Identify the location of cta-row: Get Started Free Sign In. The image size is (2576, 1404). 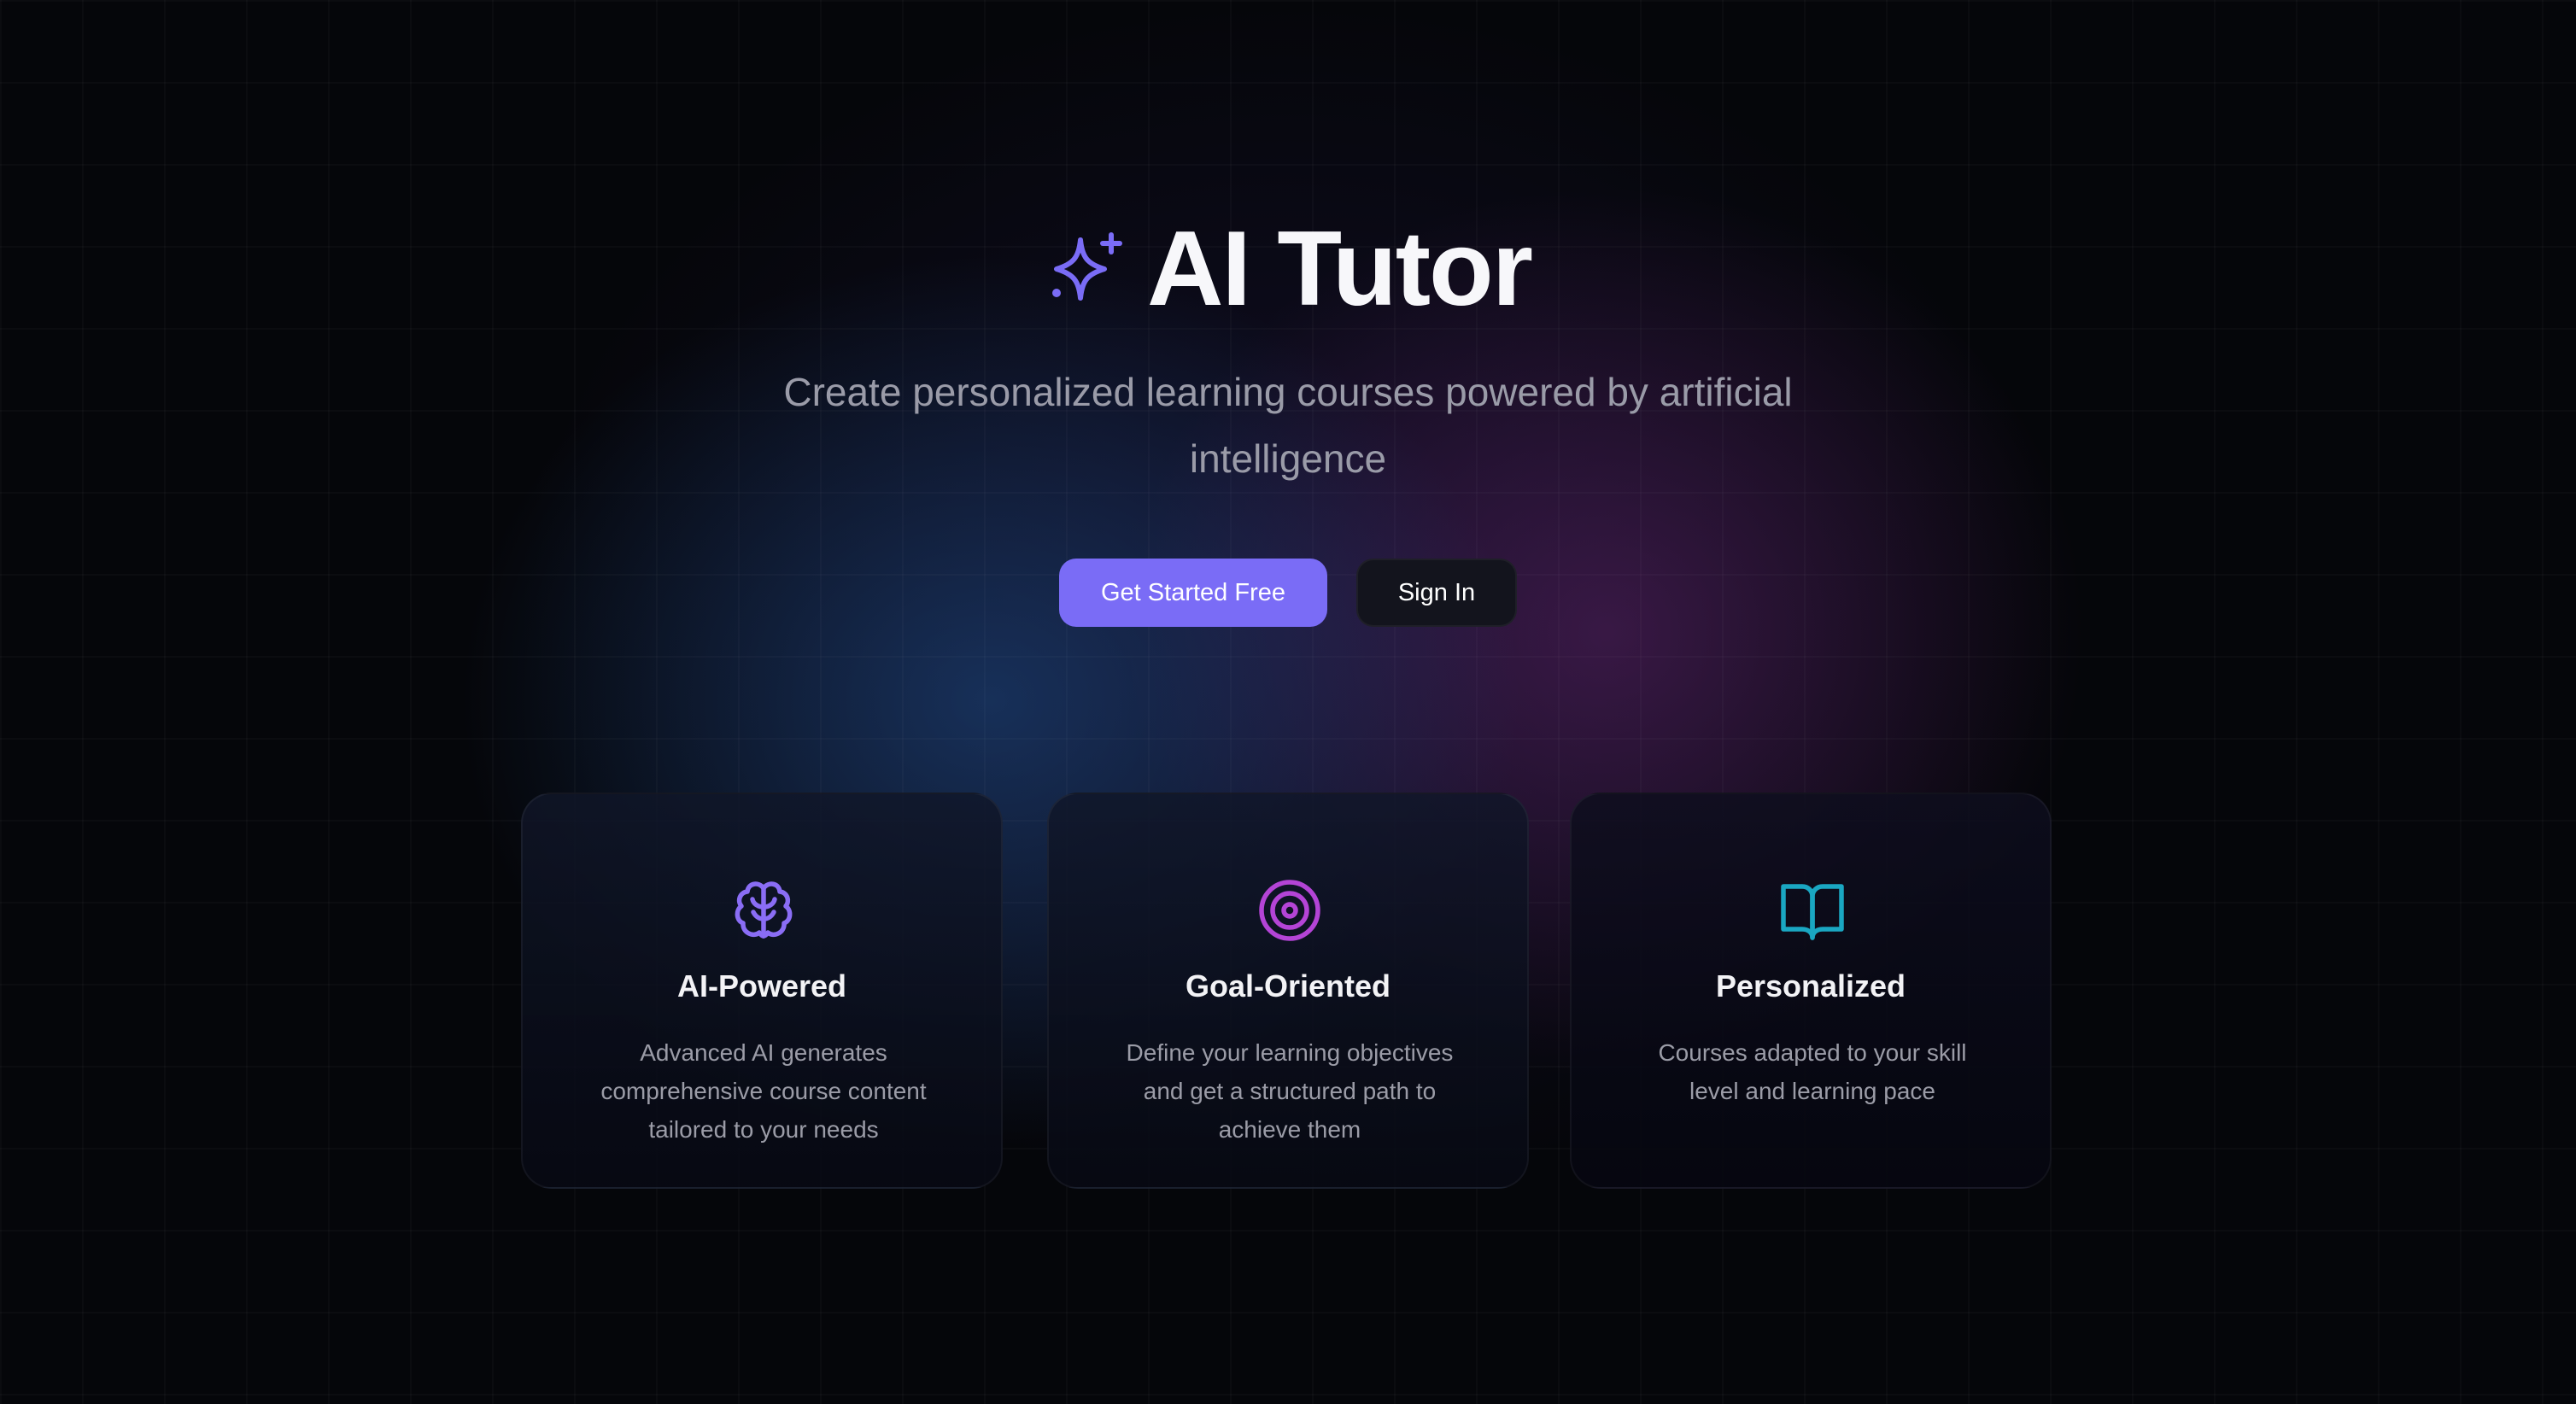
(1288, 593).